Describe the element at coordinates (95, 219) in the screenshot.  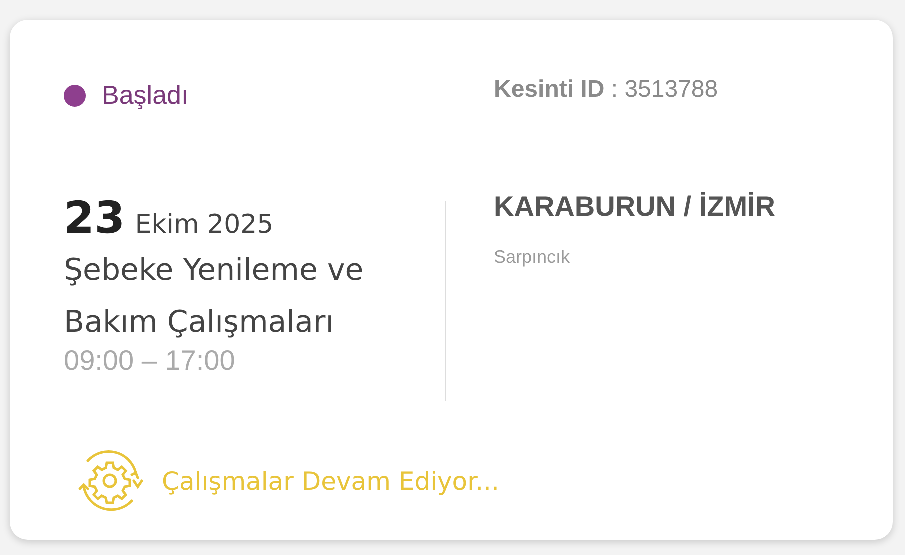
I see `date-day: 23` at that location.